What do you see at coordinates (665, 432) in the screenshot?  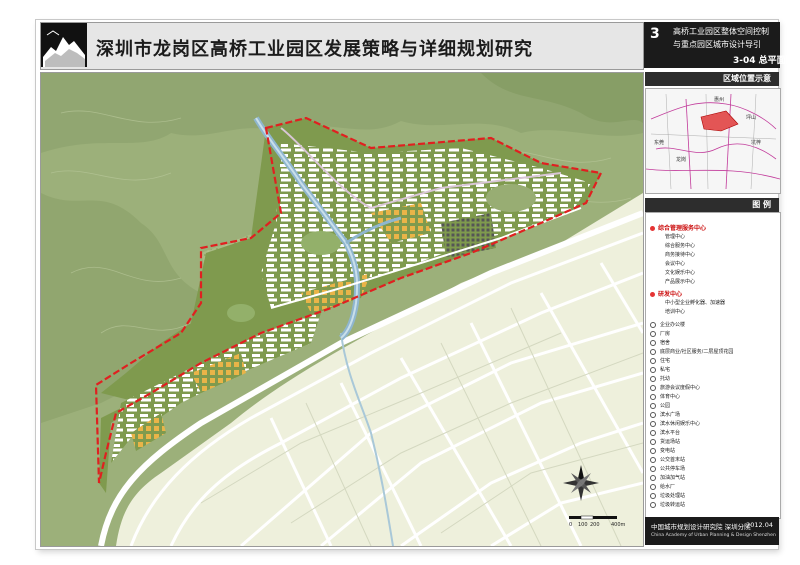 I see `legend-item: 滨水平台` at bounding box center [665, 432].